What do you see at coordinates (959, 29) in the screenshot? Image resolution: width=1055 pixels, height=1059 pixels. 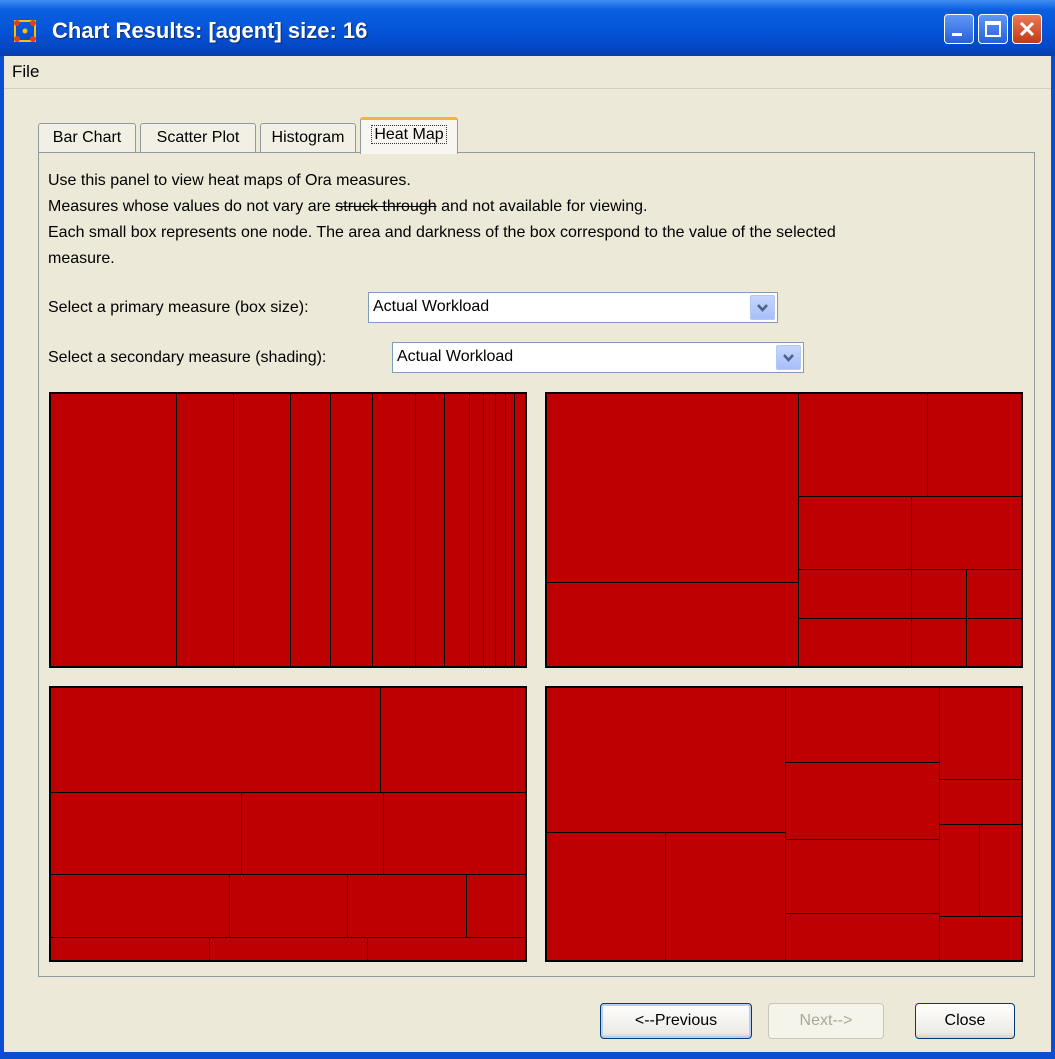 I see `minimize-button` at bounding box center [959, 29].